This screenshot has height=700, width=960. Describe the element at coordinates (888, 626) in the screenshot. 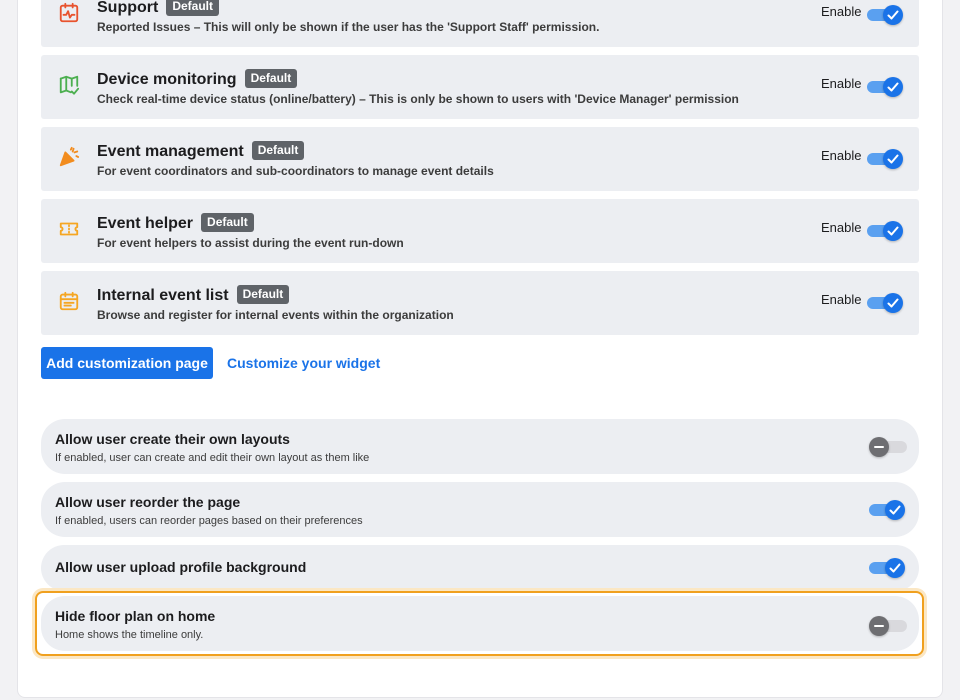

I see `toggle-hide-floor-plan` at that location.